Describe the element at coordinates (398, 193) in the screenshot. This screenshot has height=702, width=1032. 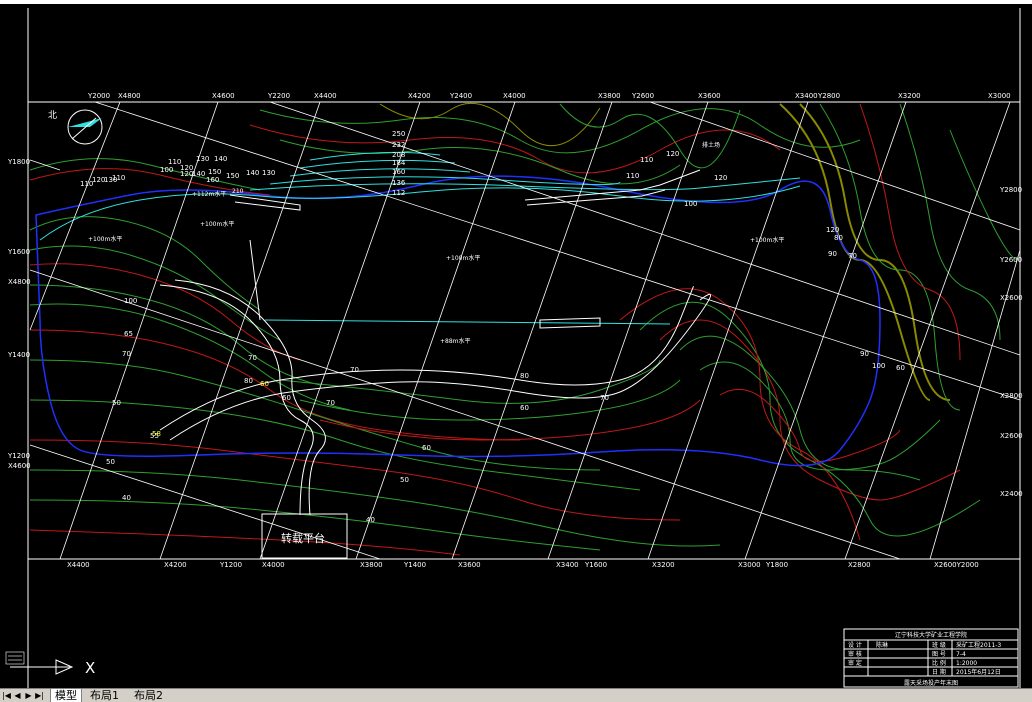
I see `bench-label: 112` at that location.